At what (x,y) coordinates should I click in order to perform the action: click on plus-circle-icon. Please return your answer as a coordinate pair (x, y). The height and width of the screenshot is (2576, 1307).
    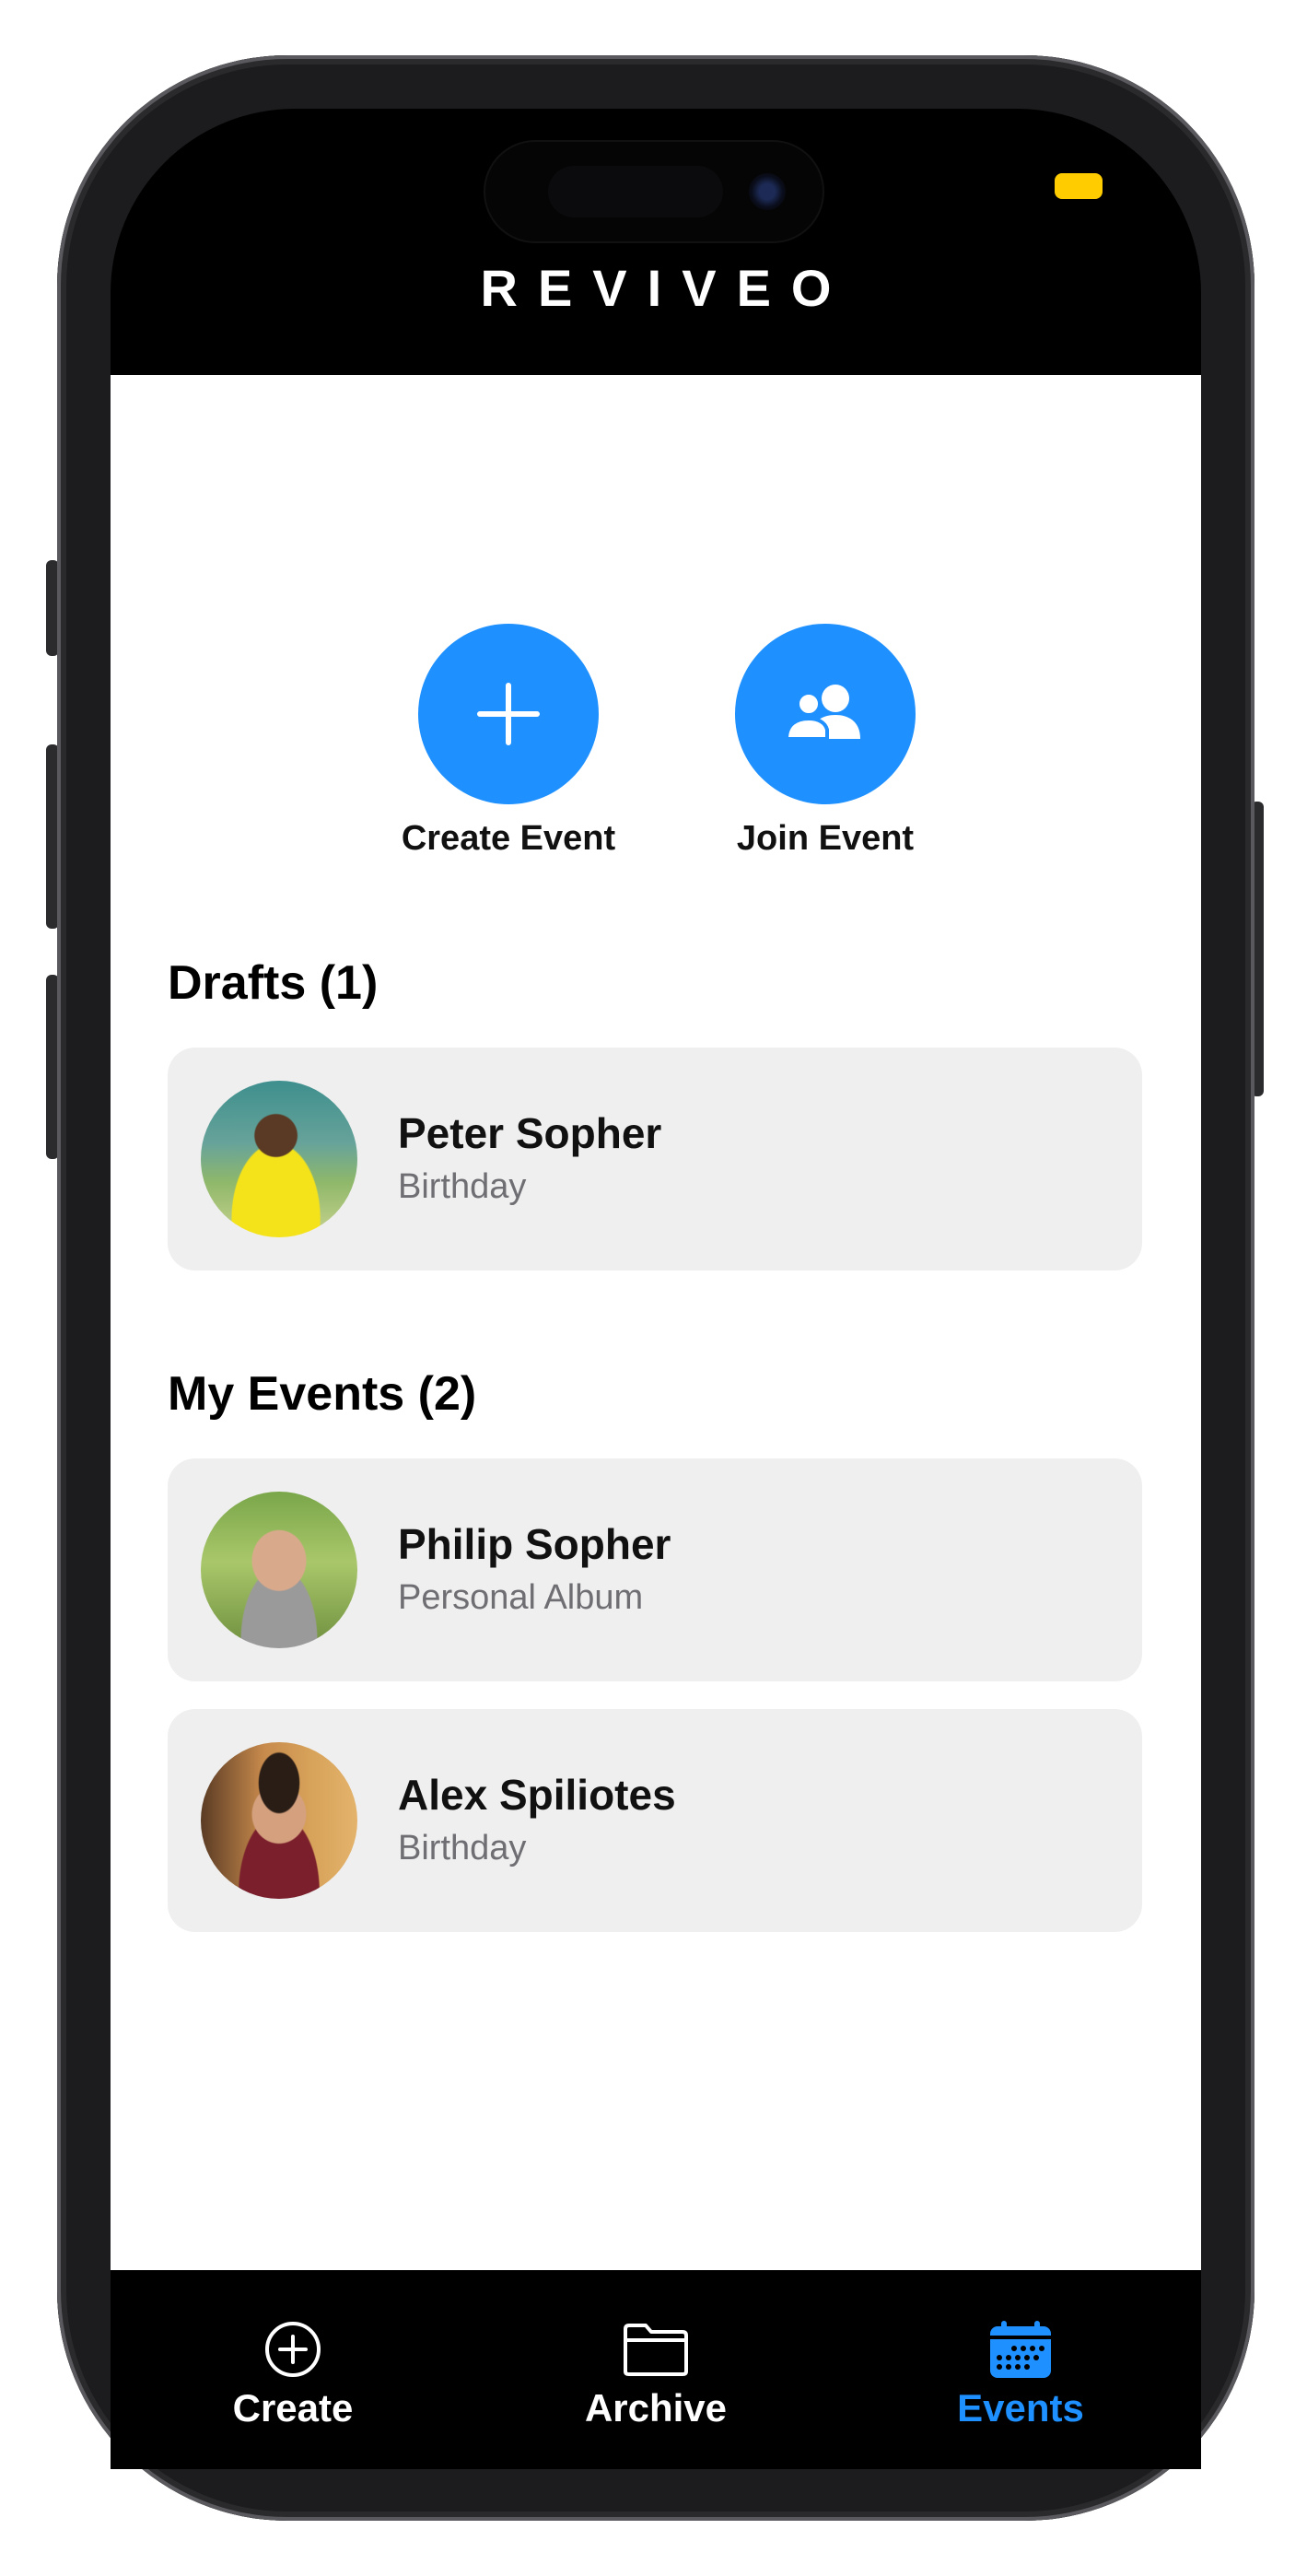
    Looking at the image, I should click on (293, 2349).